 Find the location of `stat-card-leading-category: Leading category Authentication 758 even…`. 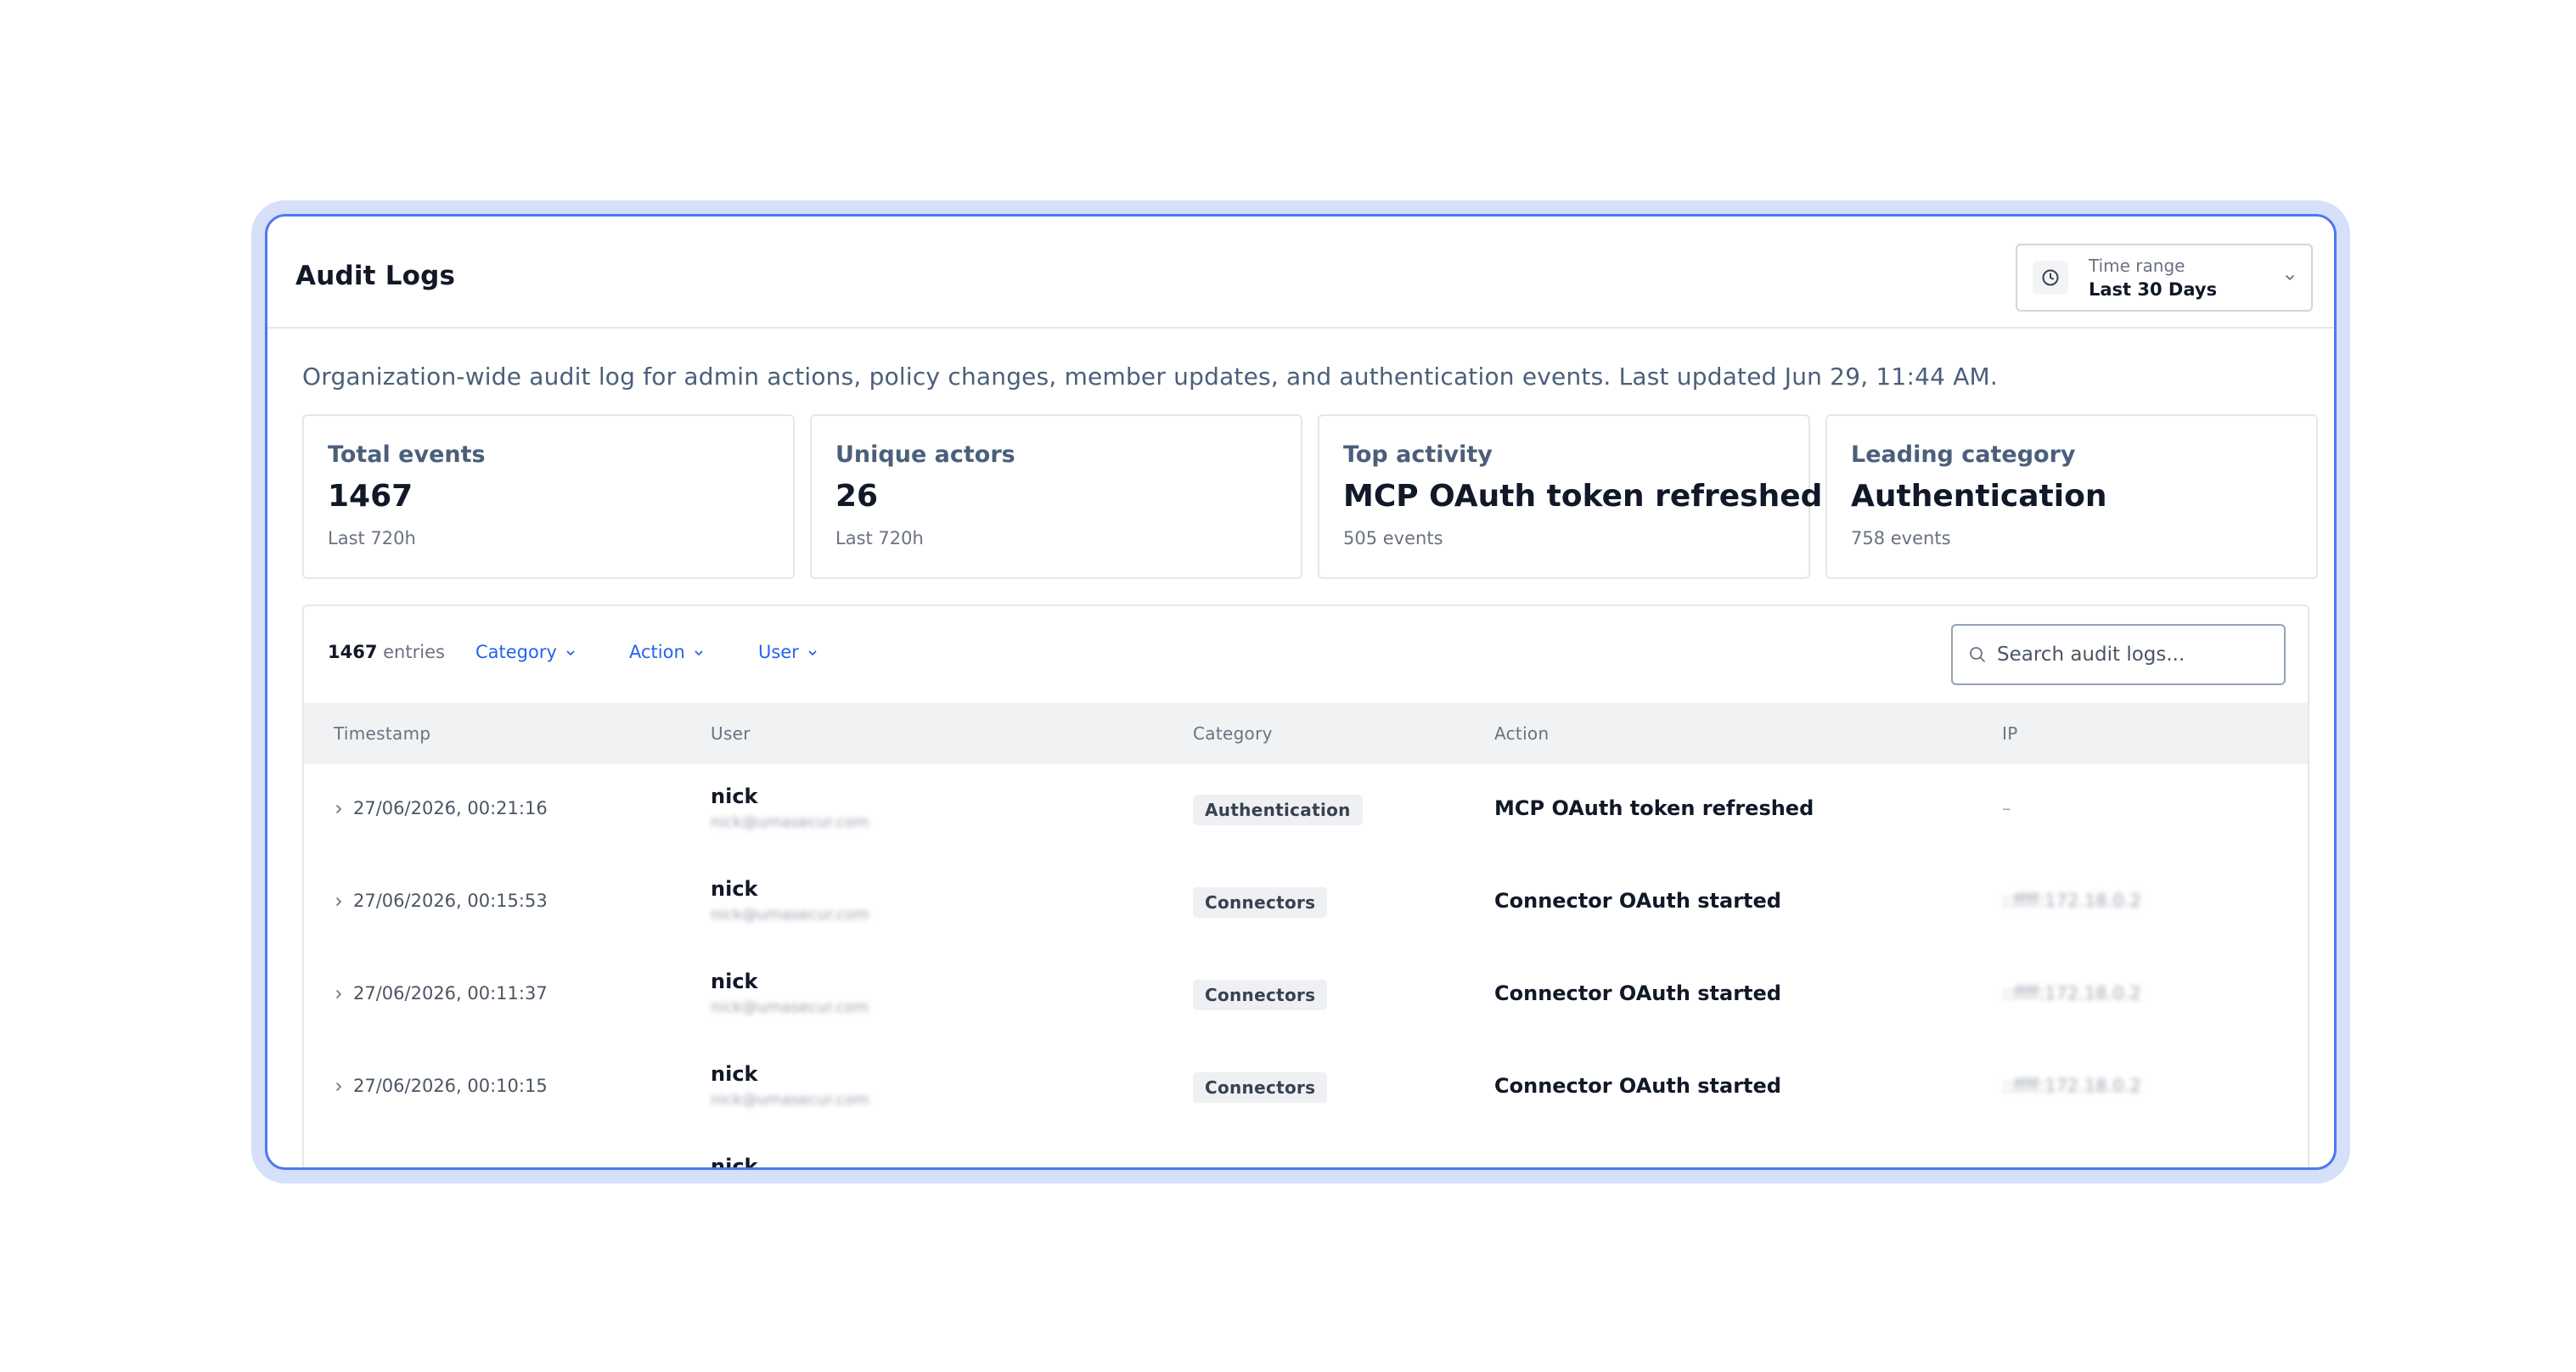

stat-card-leading-category: Leading category Authentication 758 even… is located at coordinates (2071, 496).